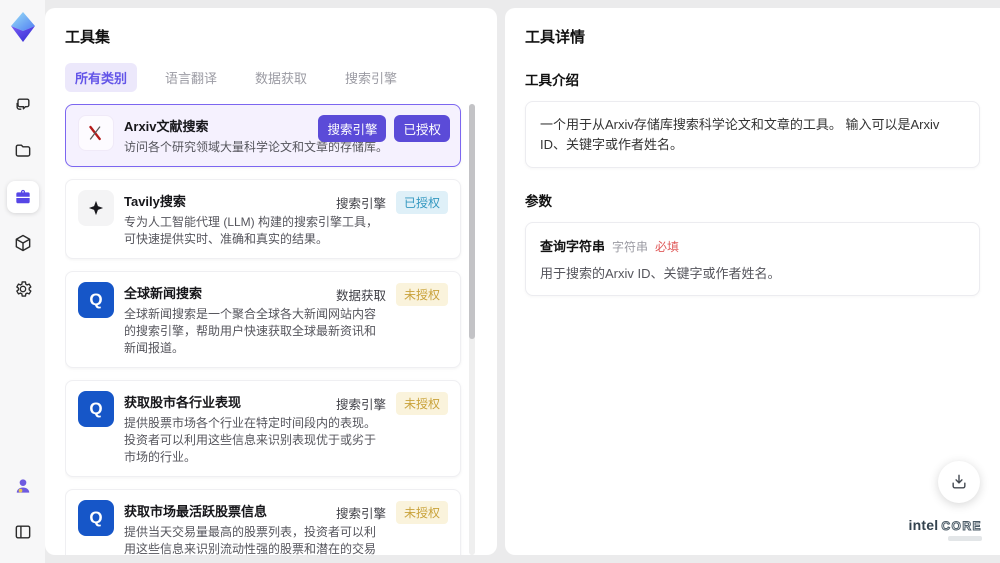 Image resolution: width=1000 pixels, height=563 pixels. Describe the element at coordinates (371, 77) in the screenshot. I see `tab-search-engine: 搜索引擎` at that location.